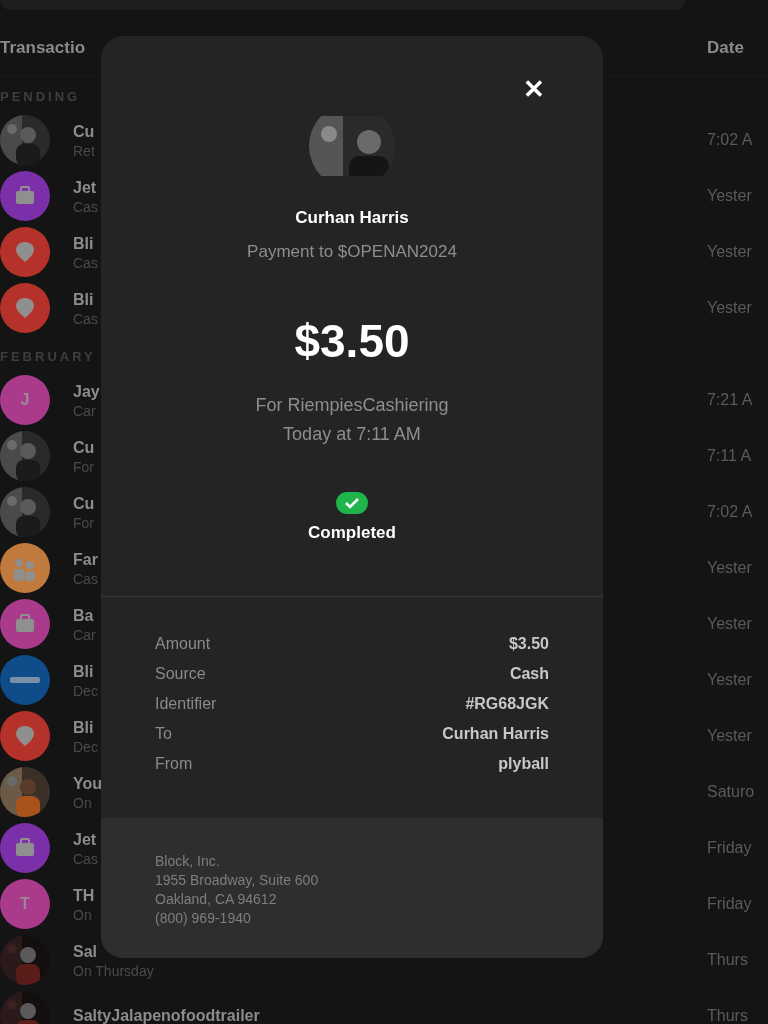 This screenshot has height=1024, width=768. Describe the element at coordinates (163, 733) in the screenshot. I see `detail-label: To` at that location.